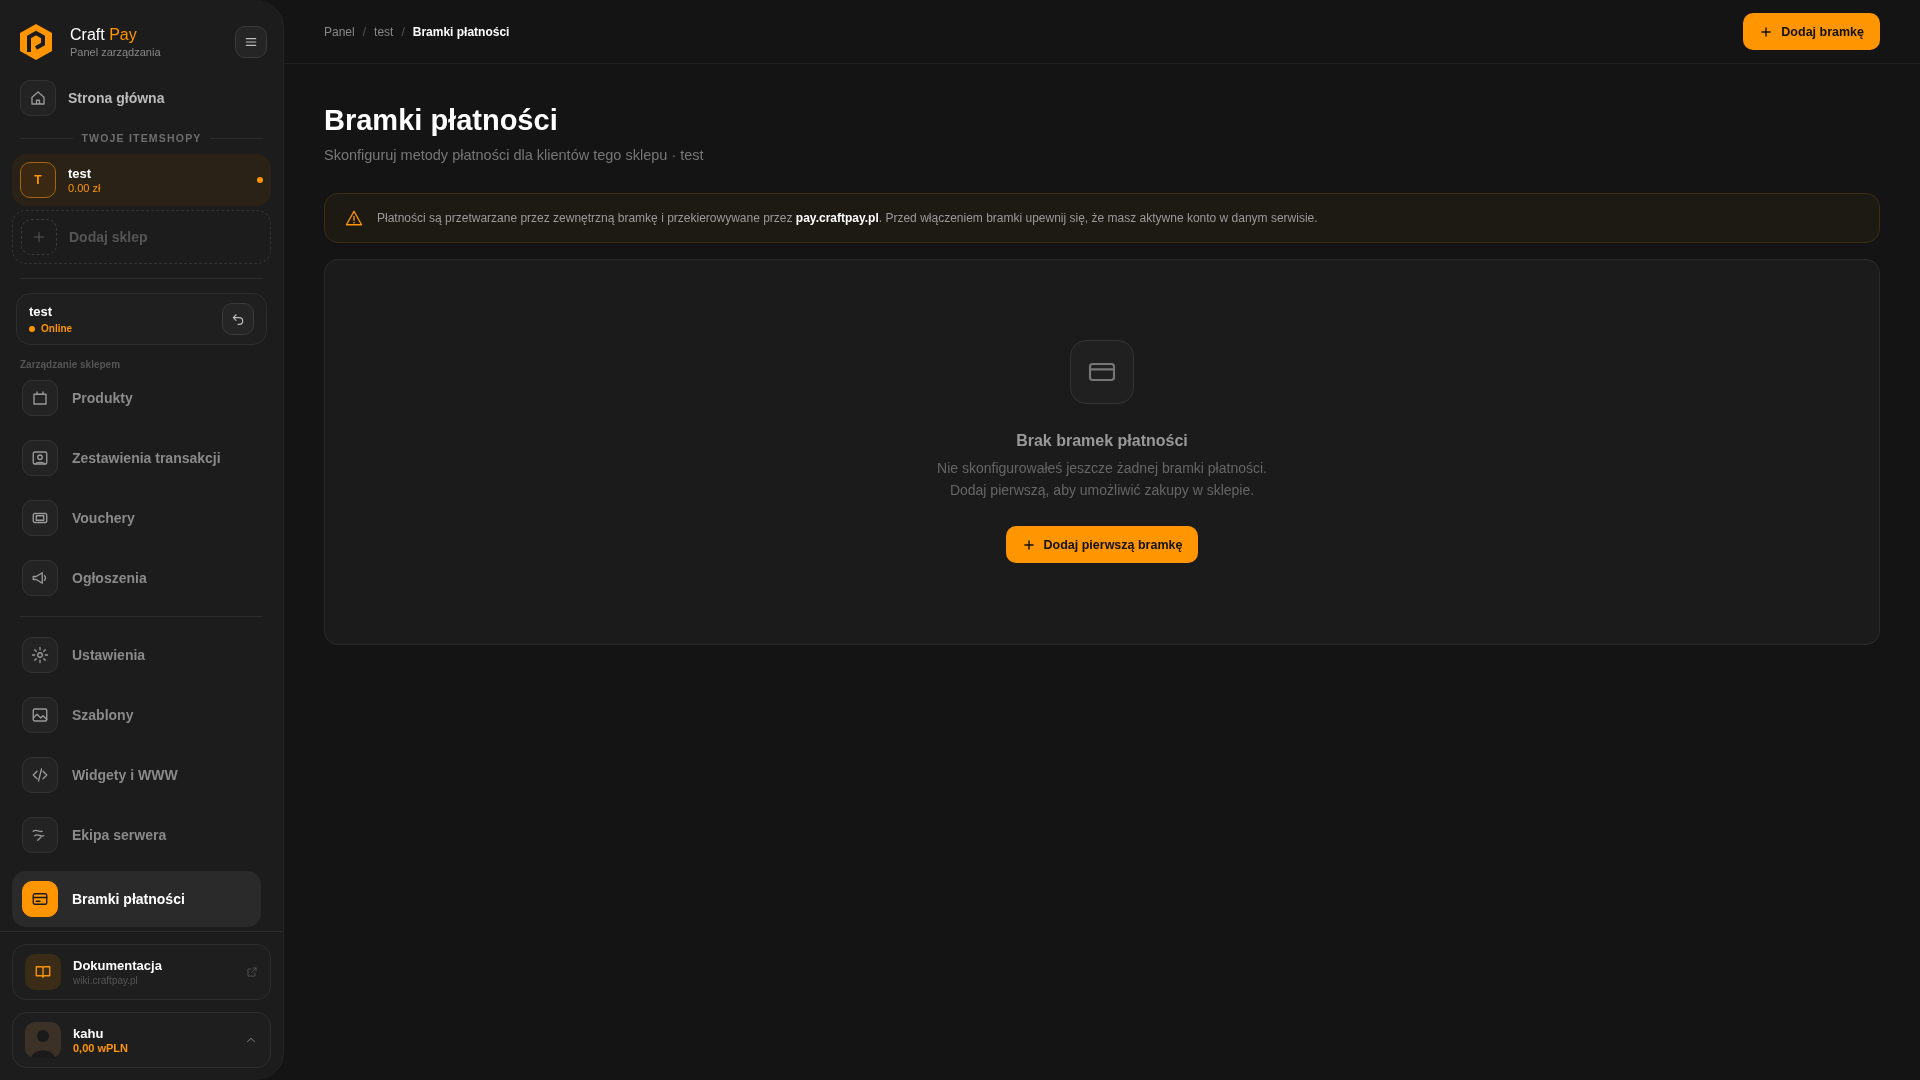 This screenshot has height=1080, width=1920. What do you see at coordinates (136, 578) in the screenshot?
I see `nav-item: Ogłoszenia` at bounding box center [136, 578].